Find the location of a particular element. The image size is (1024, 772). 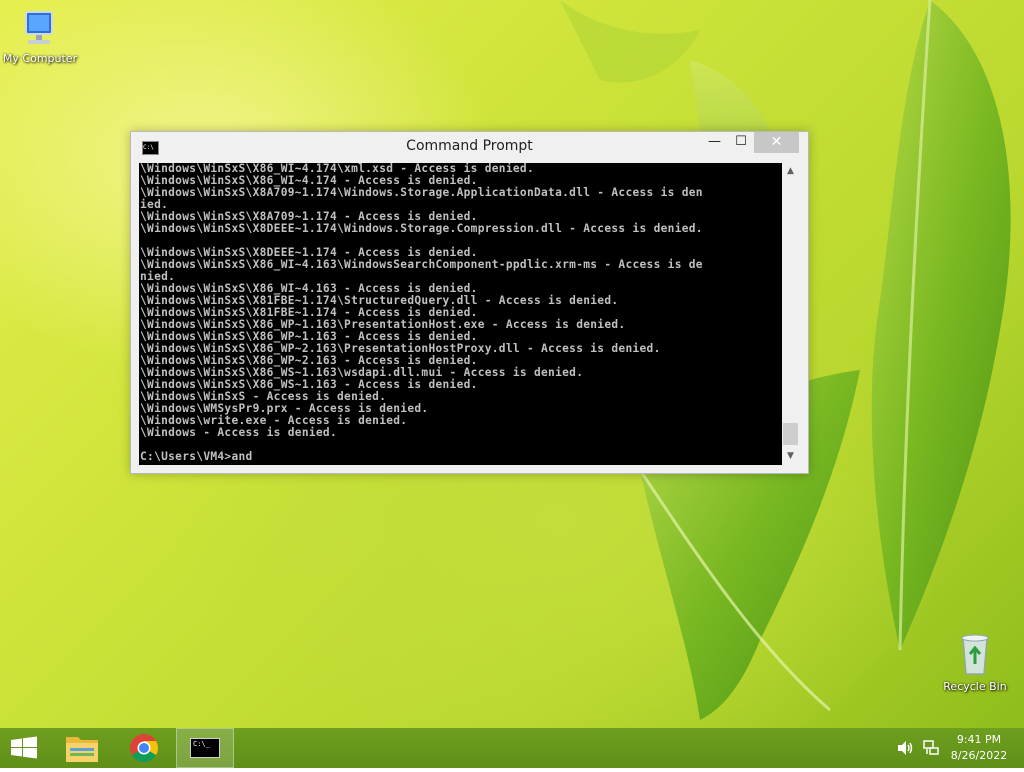

clock-time: 9:41 PM is located at coordinates (979, 739).